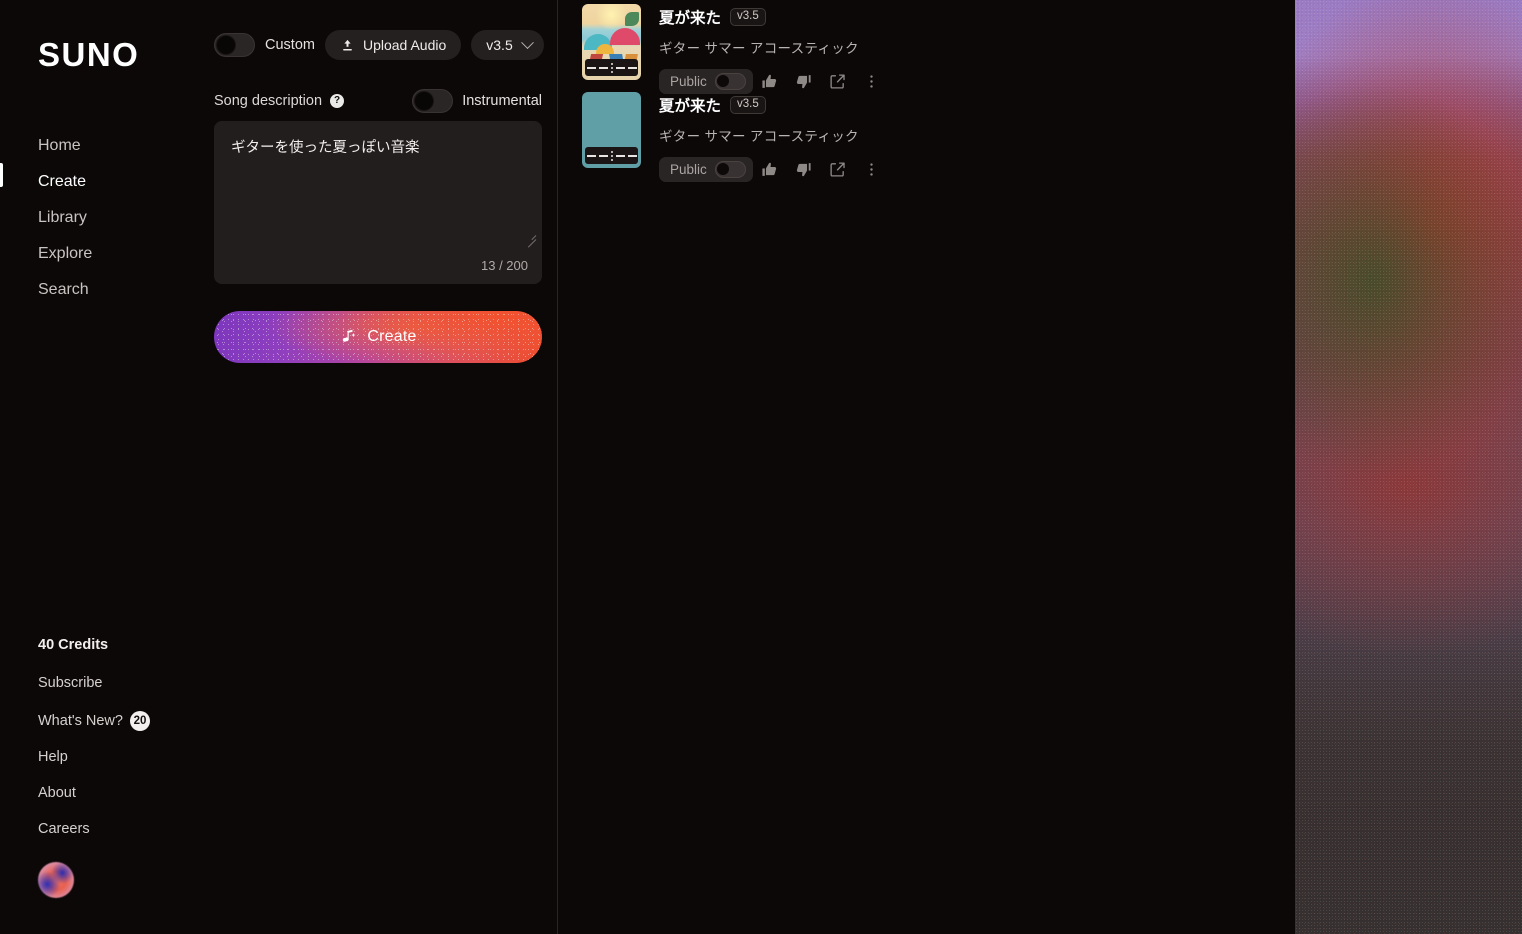 Image resolution: width=1522 pixels, height=934 pixels. I want to click on whats-new-link: What's New? 20, so click(94, 721).